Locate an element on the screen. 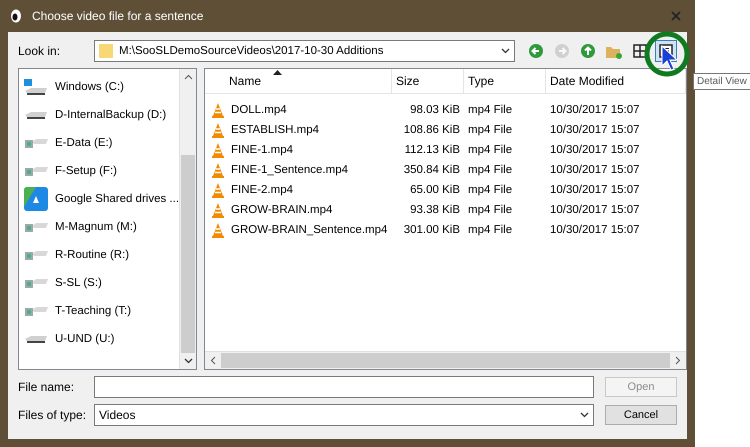 The height and width of the screenshot is (447, 750). folder-icon is located at coordinates (106, 51).